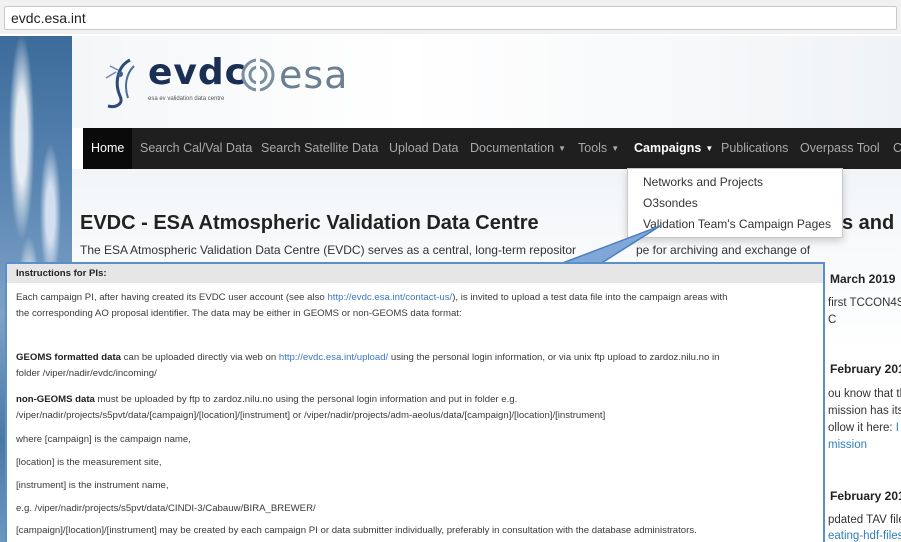 This screenshot has height=542, width=901. Describe the element at coordinates (863, 279) in the screenshot. I see `news-date: March 2019` at that location.